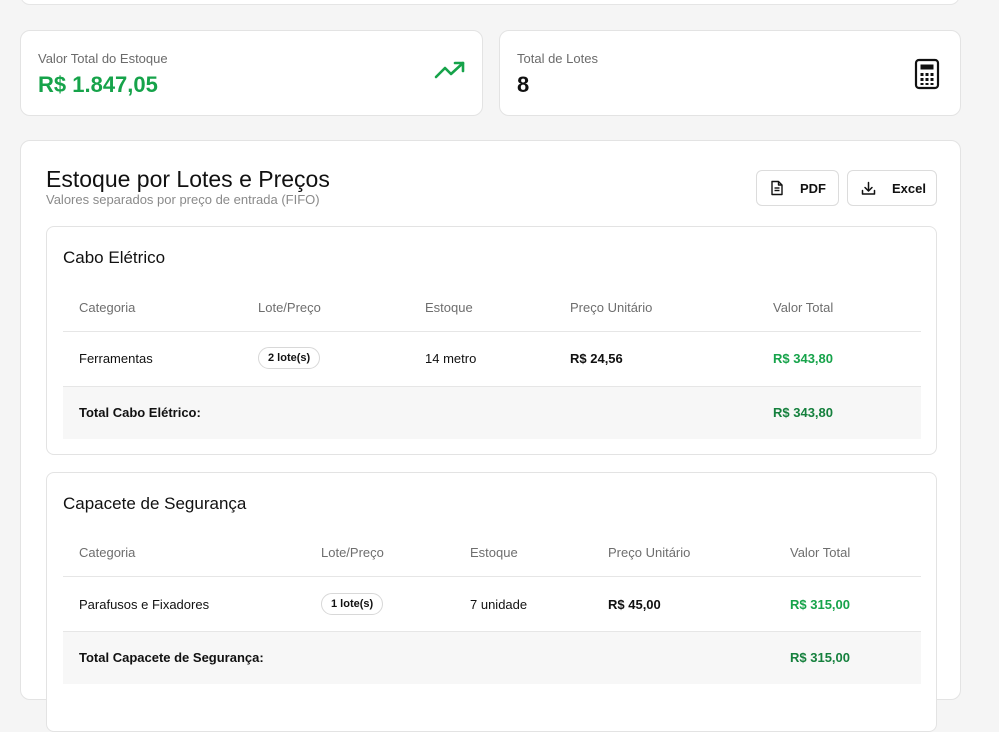 The image size is (999, 732). I want to click on total-lots-value: 8, so click(523, 84).